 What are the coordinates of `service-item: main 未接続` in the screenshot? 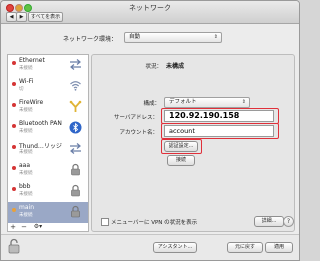 It's located at (48, 212).